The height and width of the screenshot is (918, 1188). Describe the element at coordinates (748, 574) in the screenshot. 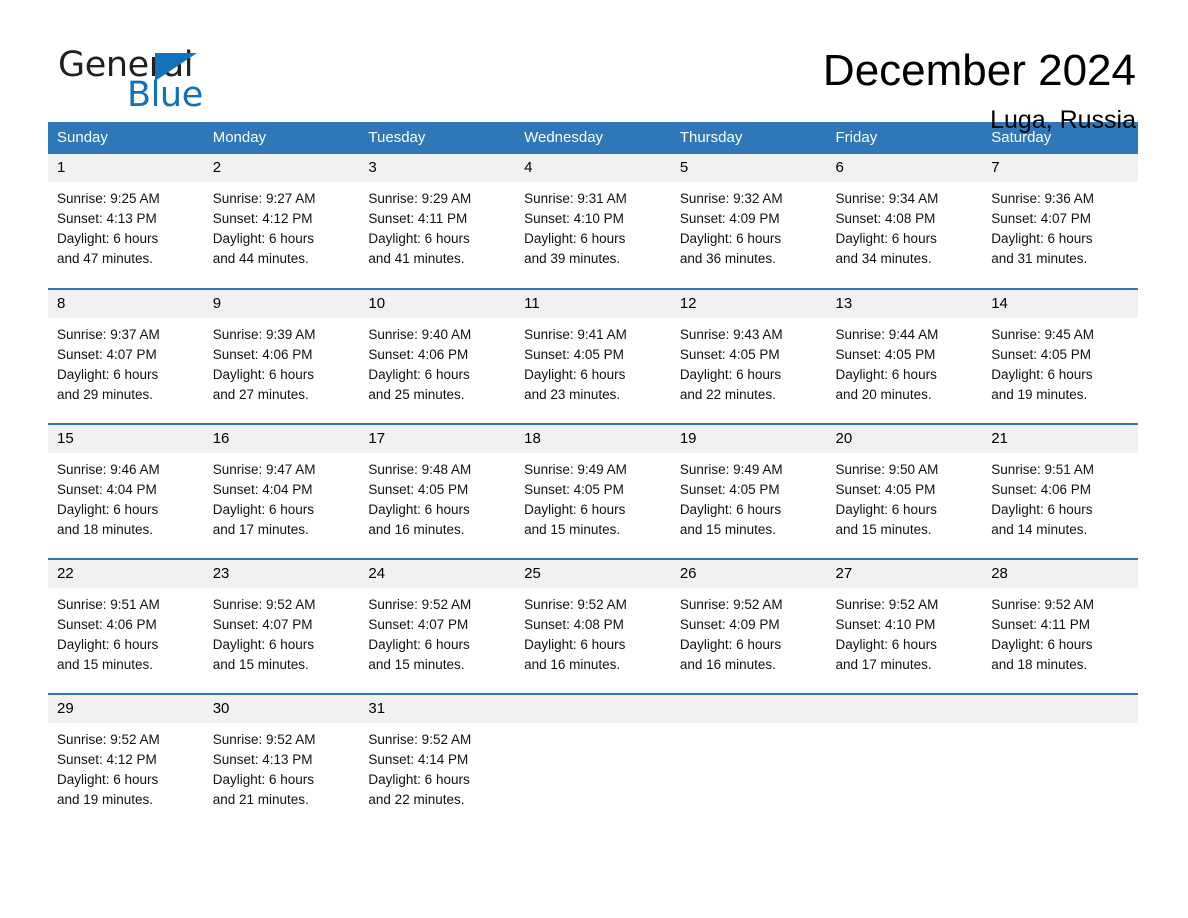

I see `day-number: 26` at that location.